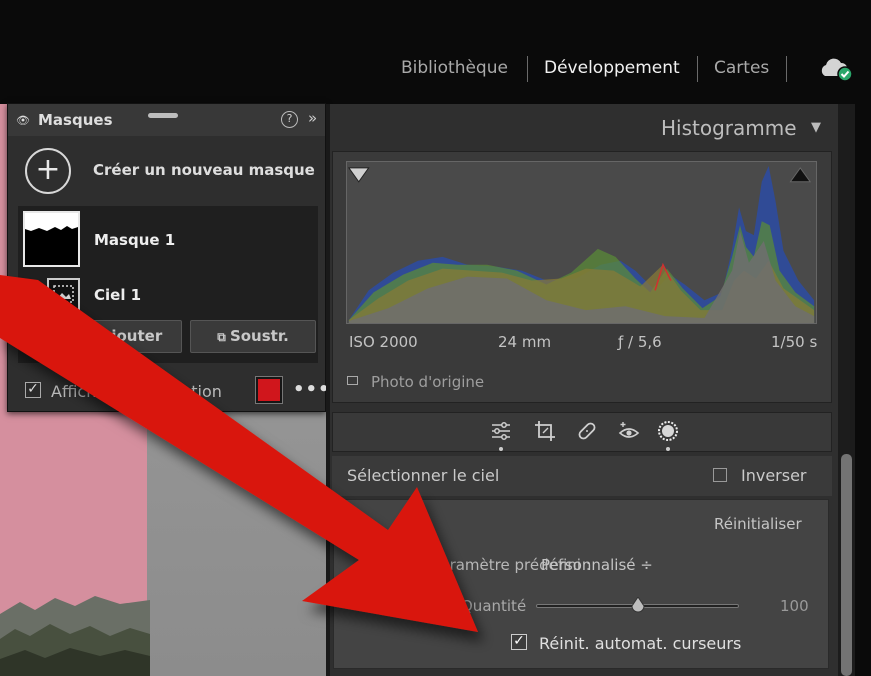  Describe the element at coordinates (435, 50) in the screenshot. I see `module-picker: Bibliothèque Développement Cartes` at that location.